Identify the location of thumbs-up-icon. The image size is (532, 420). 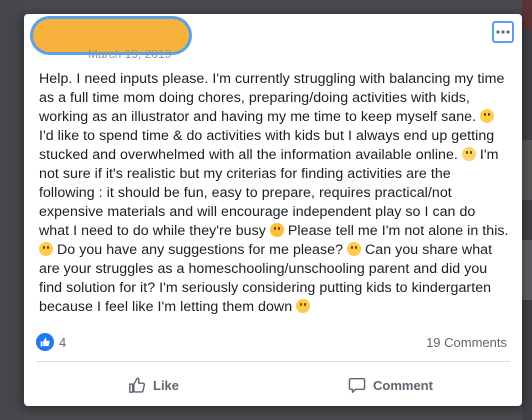
(45, 342).